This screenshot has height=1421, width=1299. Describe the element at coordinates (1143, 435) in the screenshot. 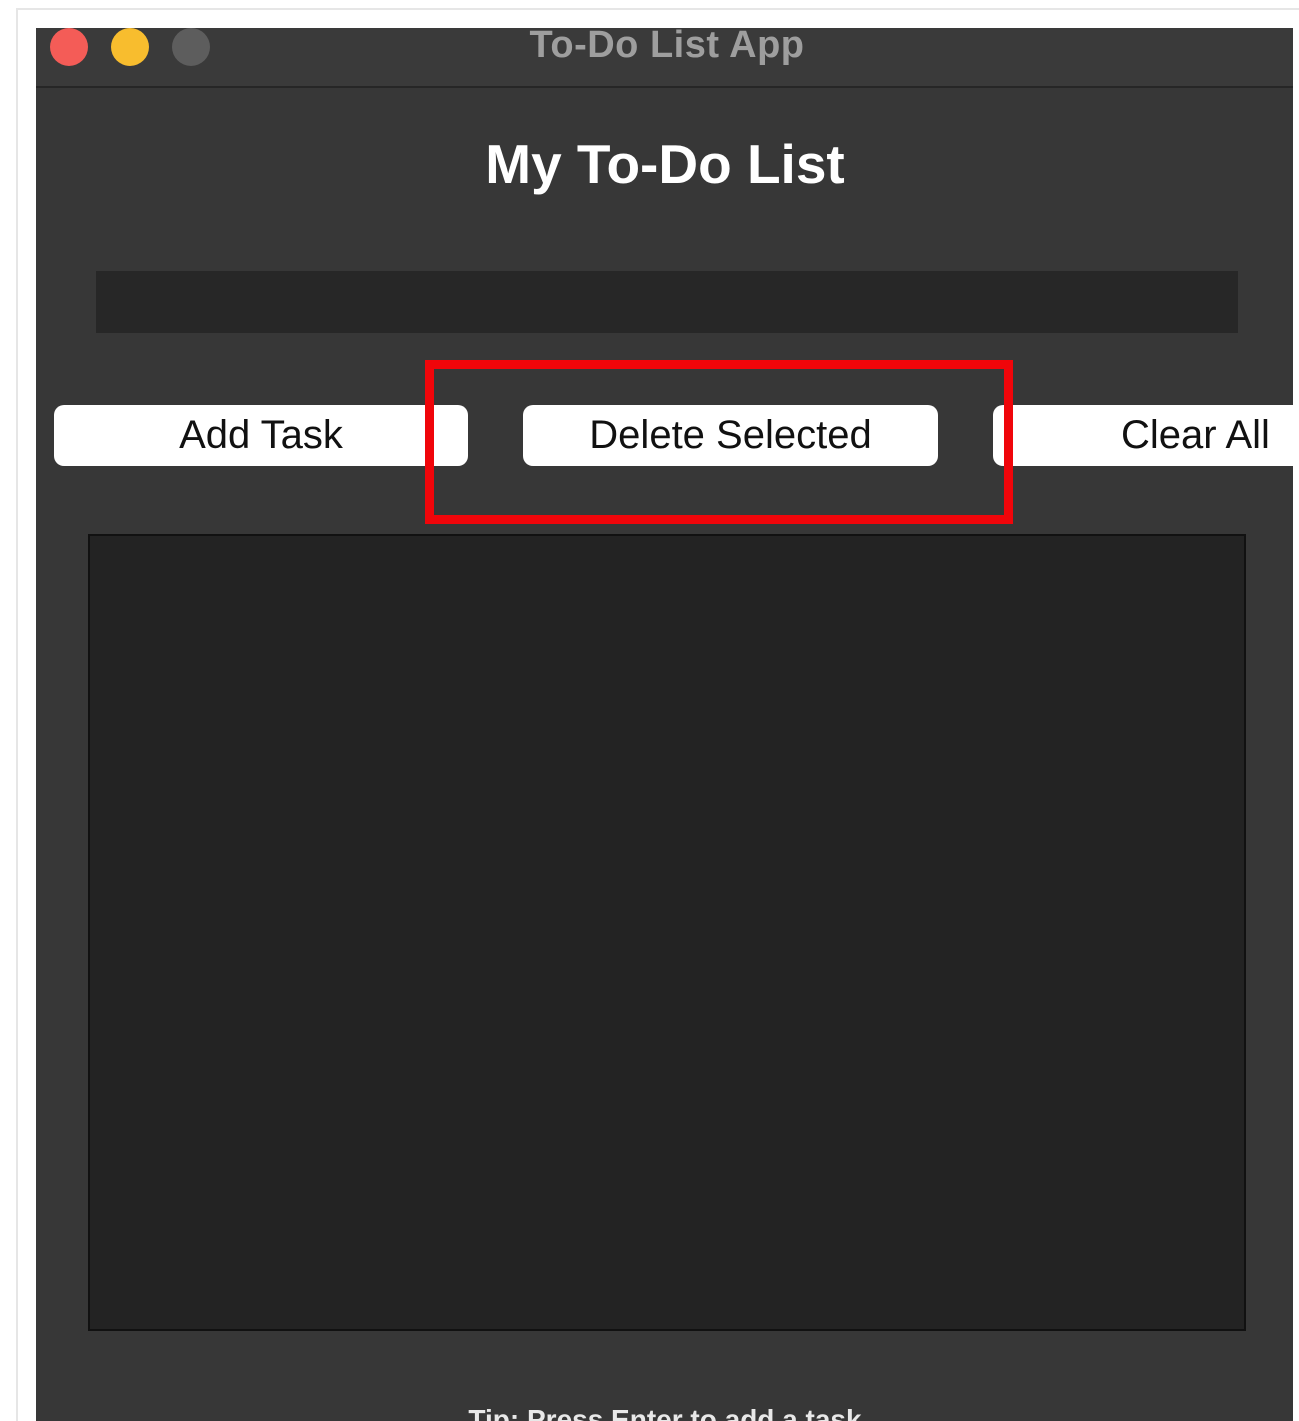

I see `clear-all-button: Clear All` at that location.